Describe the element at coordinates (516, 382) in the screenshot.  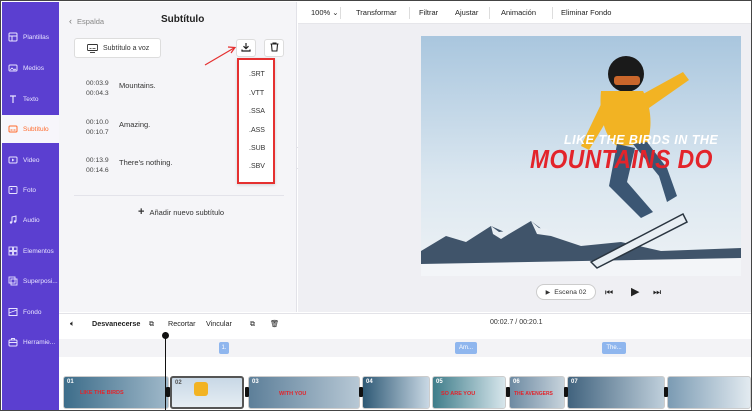
I see `clip-number: 06` at that location.